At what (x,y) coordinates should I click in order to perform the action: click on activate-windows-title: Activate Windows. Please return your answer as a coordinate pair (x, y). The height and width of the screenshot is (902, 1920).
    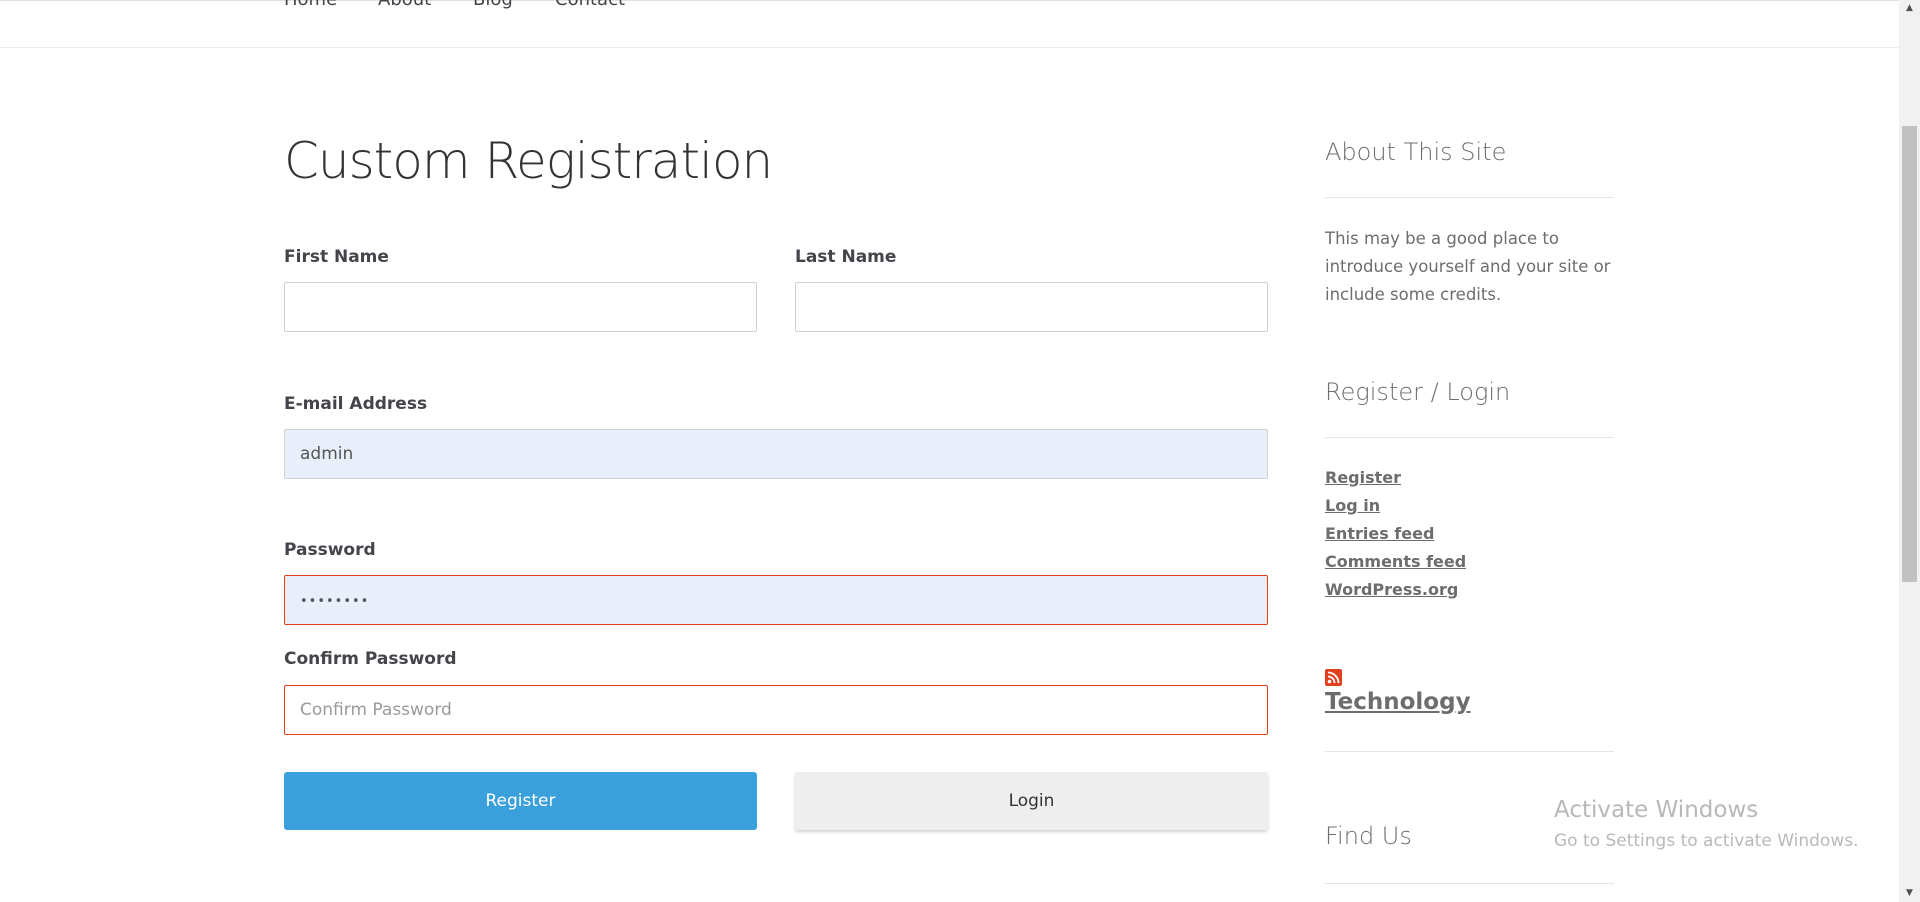
    Looking at the image, I should click on (1656, 810).